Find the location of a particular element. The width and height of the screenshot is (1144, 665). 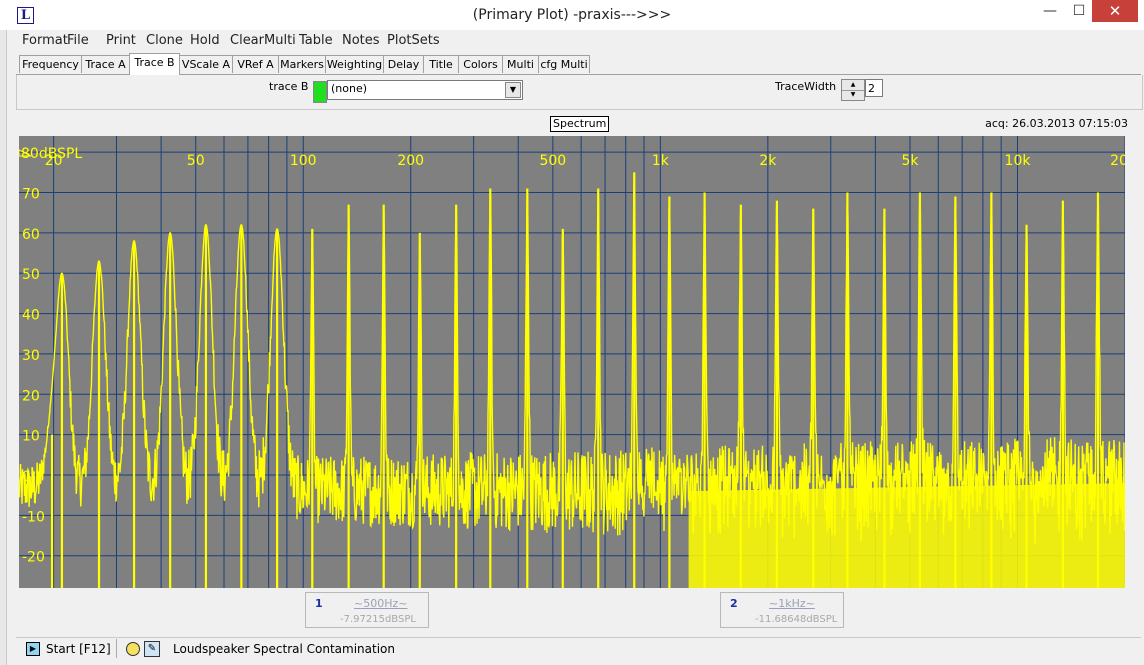

title-bar: L (Primary Plot) -praxis--->>> — ☐ ✕ is located at coordinates (572, 15).